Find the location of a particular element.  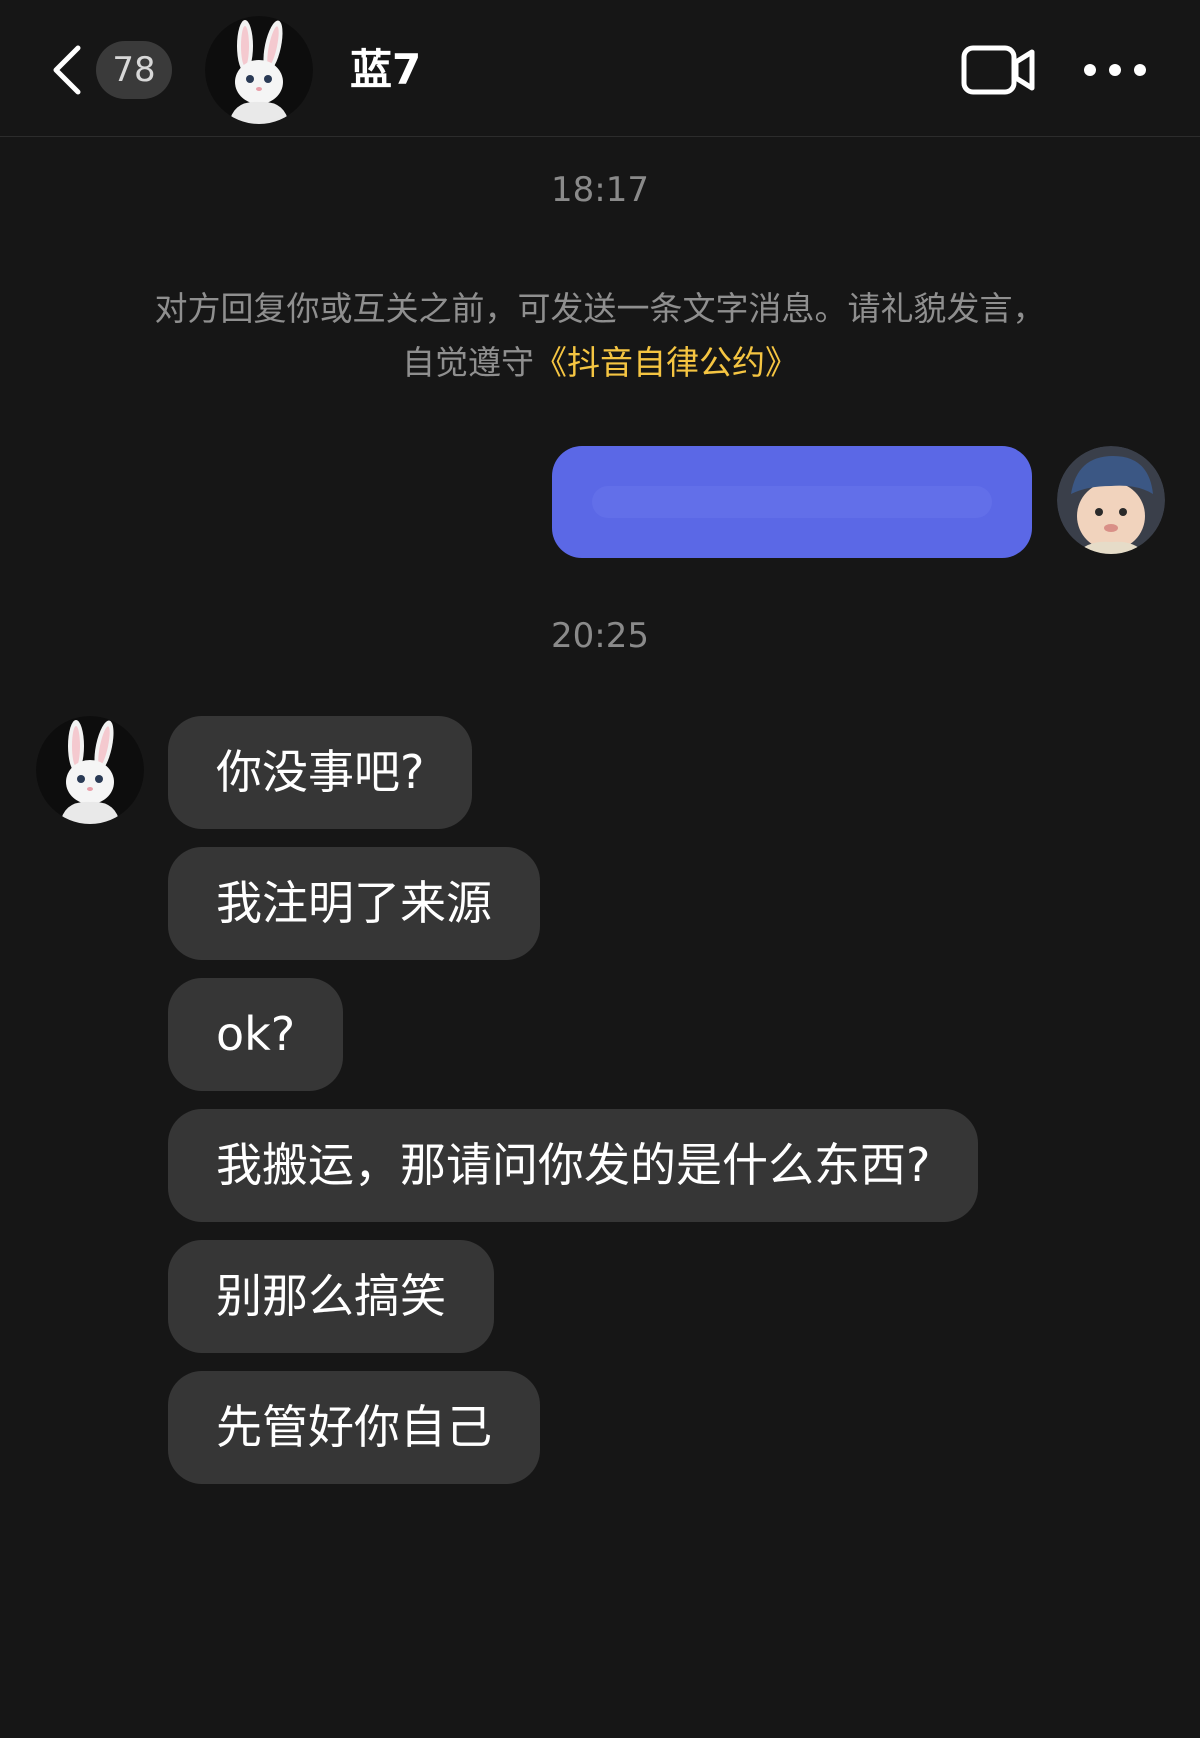

message-timestamp: 20:25 is located at coordinates (600, 636).